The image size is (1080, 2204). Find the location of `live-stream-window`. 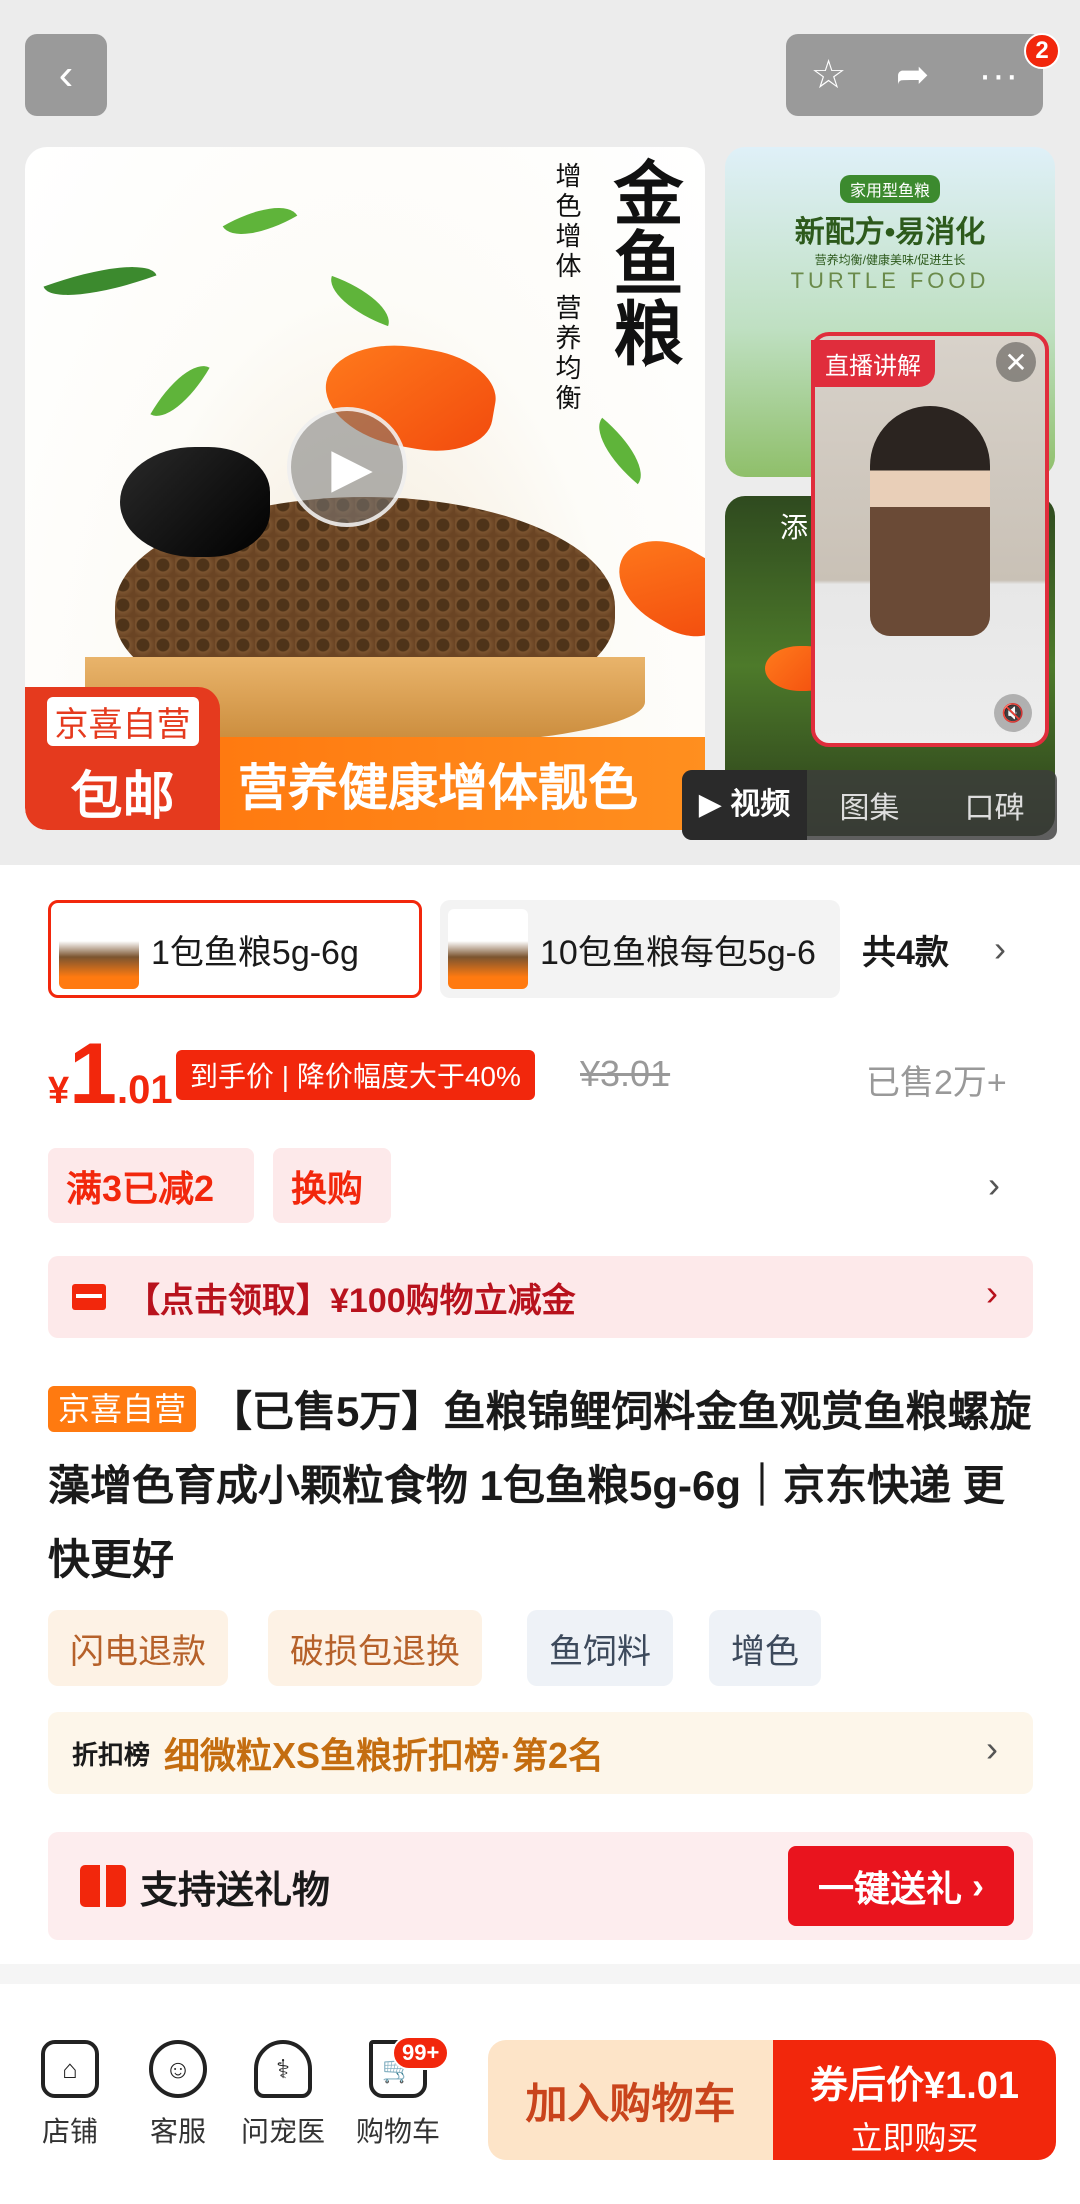

live-stream-window is located at coordinates (930, 539).